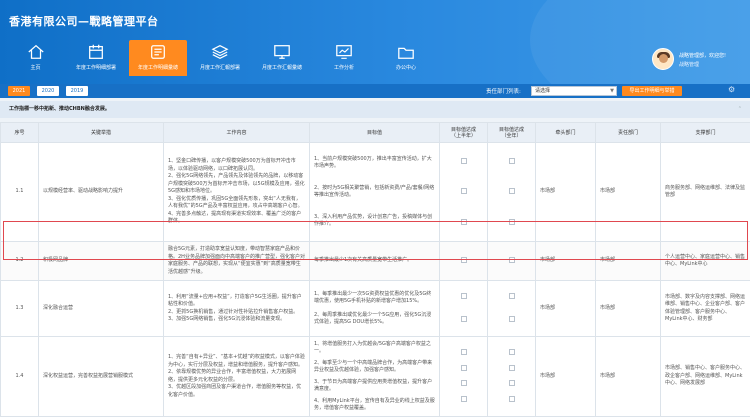 The image size is (750, 417). What do you see at coordinates (77, 91) in the screenshot?
I see `year-button-2019: 2019` at bounding box center [77, 91].